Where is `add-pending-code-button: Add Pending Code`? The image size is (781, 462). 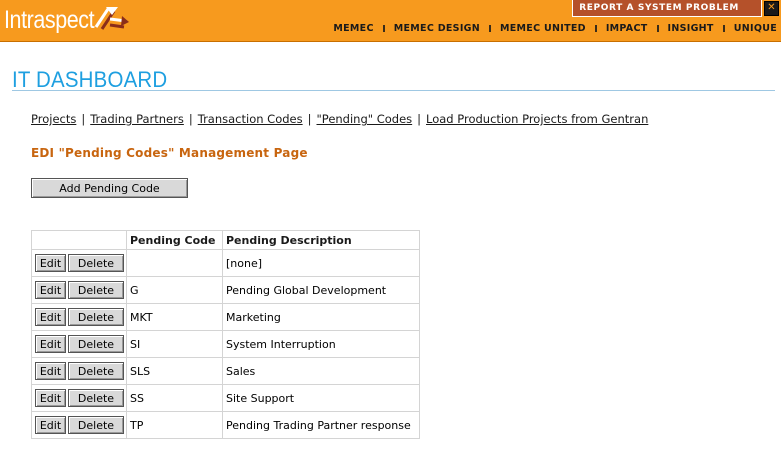
add-pending-code-button: Add Pending Code is located at coordinates (109, 188).